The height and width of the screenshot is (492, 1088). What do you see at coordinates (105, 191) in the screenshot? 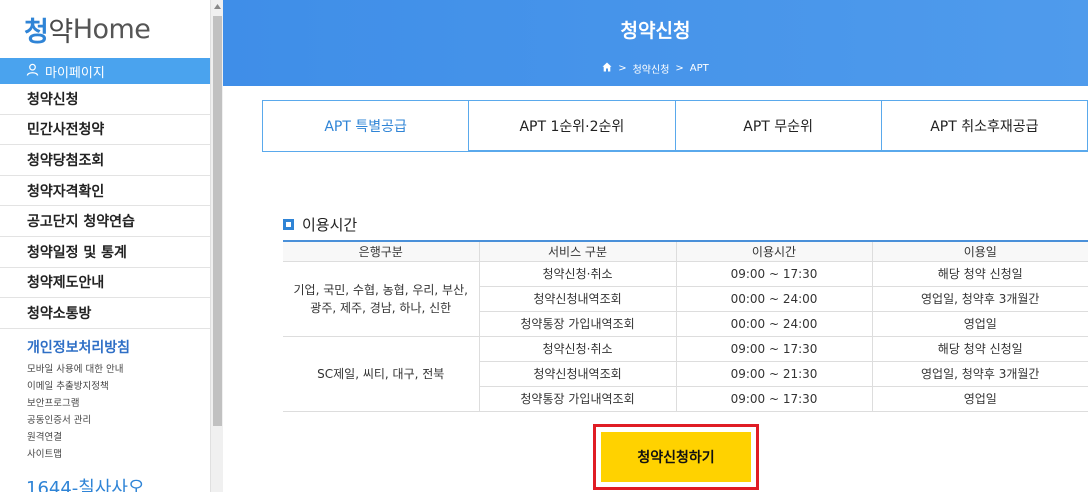
I see `sidebar-item-eligibility: 청약자격확인` at bounding box center [105, 191].